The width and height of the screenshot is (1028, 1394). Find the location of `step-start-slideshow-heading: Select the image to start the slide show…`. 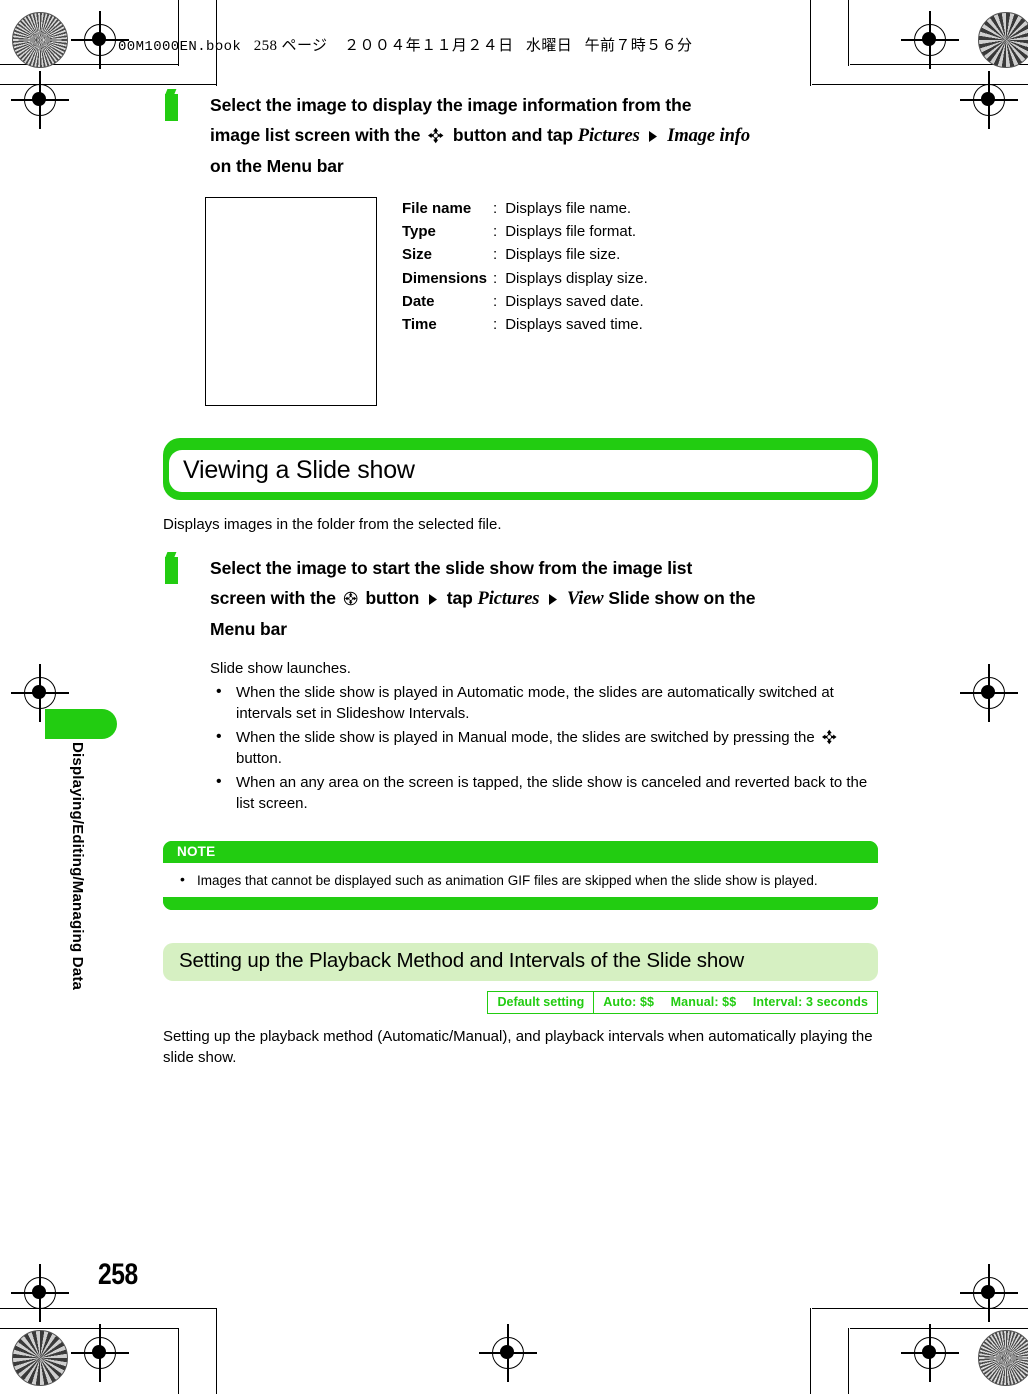

step-start-slideshow-heading: Select the image to start the slide show… is located at coordinates (544, 598).